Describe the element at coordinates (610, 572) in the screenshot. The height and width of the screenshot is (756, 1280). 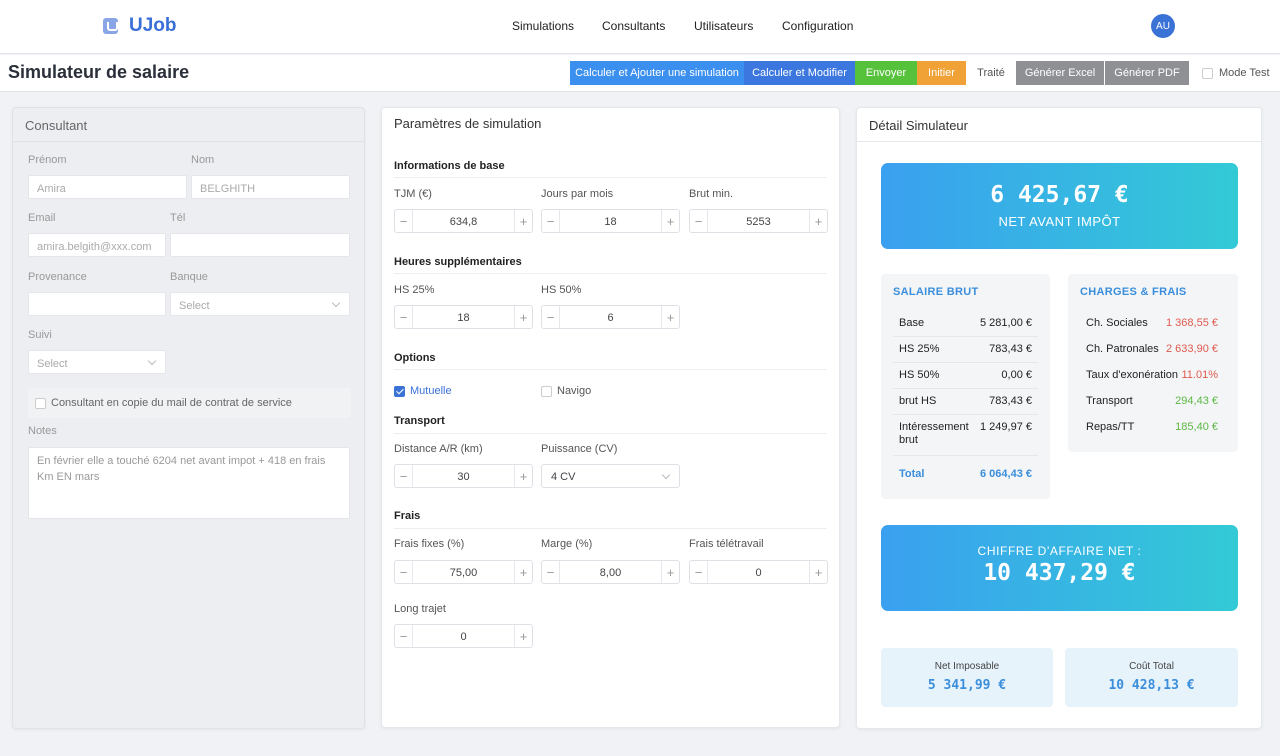
I see `marge-value: 8,00` at that location.